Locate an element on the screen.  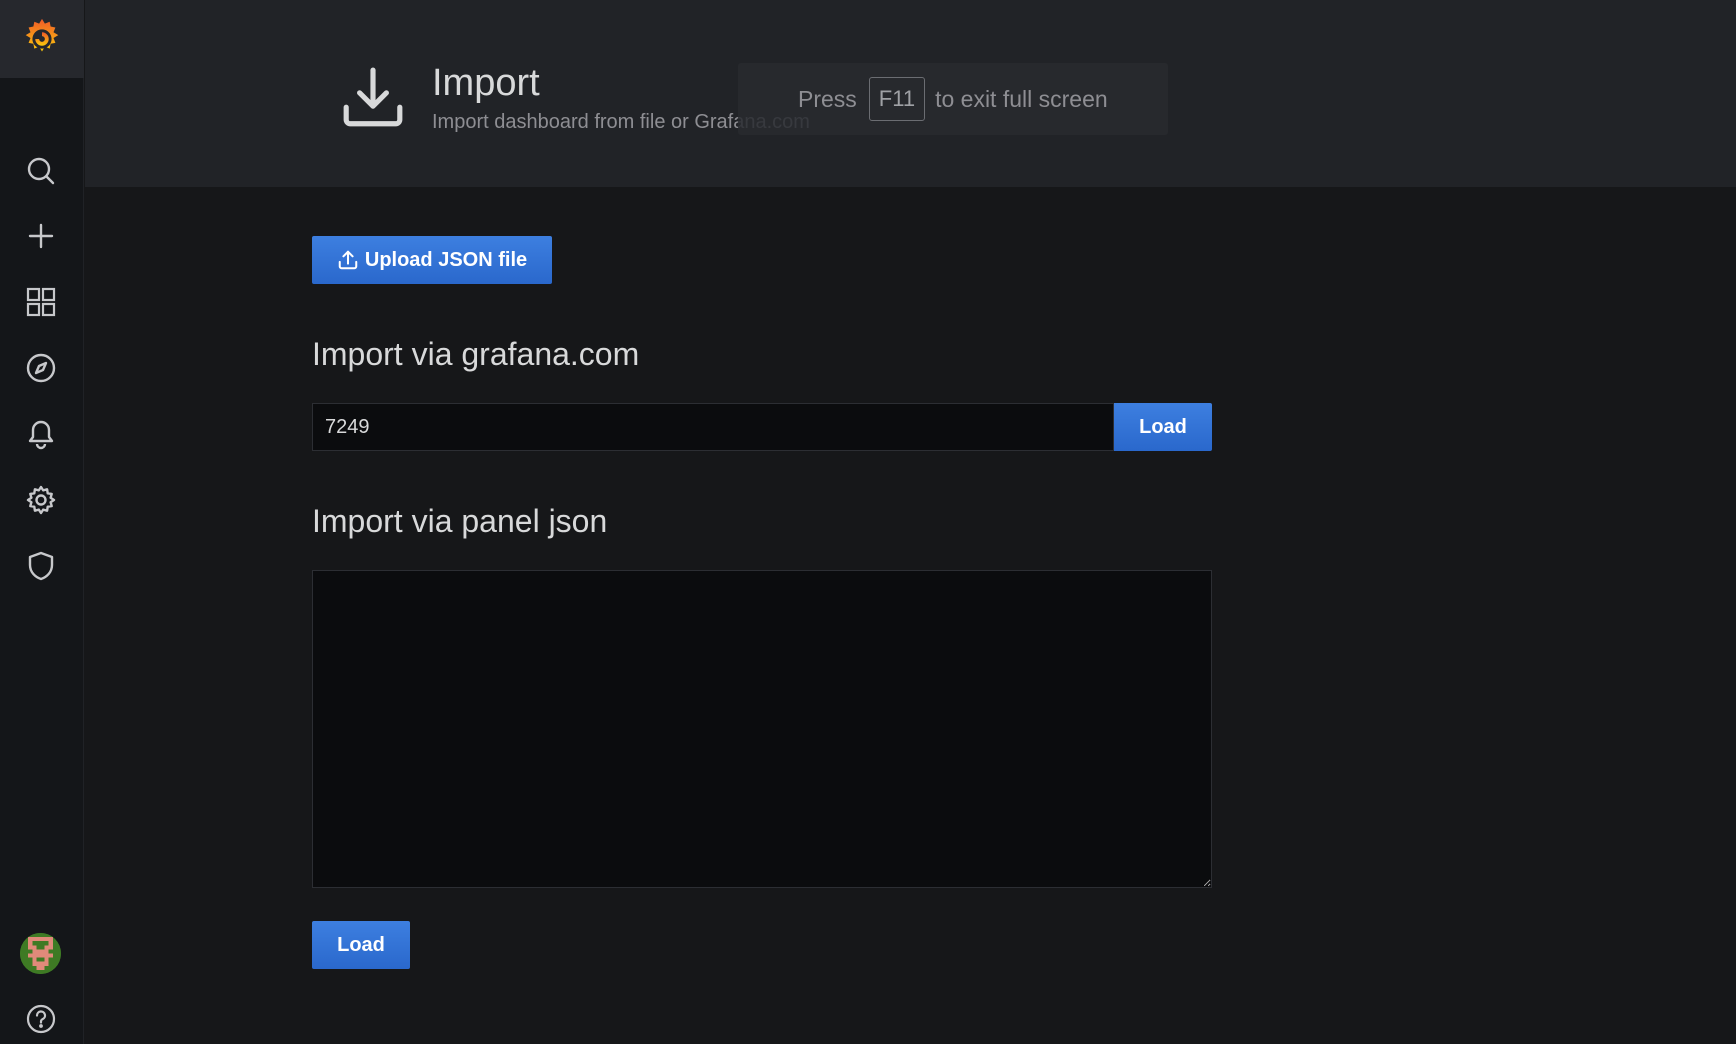
avatar is located at coordinates (40, 953).